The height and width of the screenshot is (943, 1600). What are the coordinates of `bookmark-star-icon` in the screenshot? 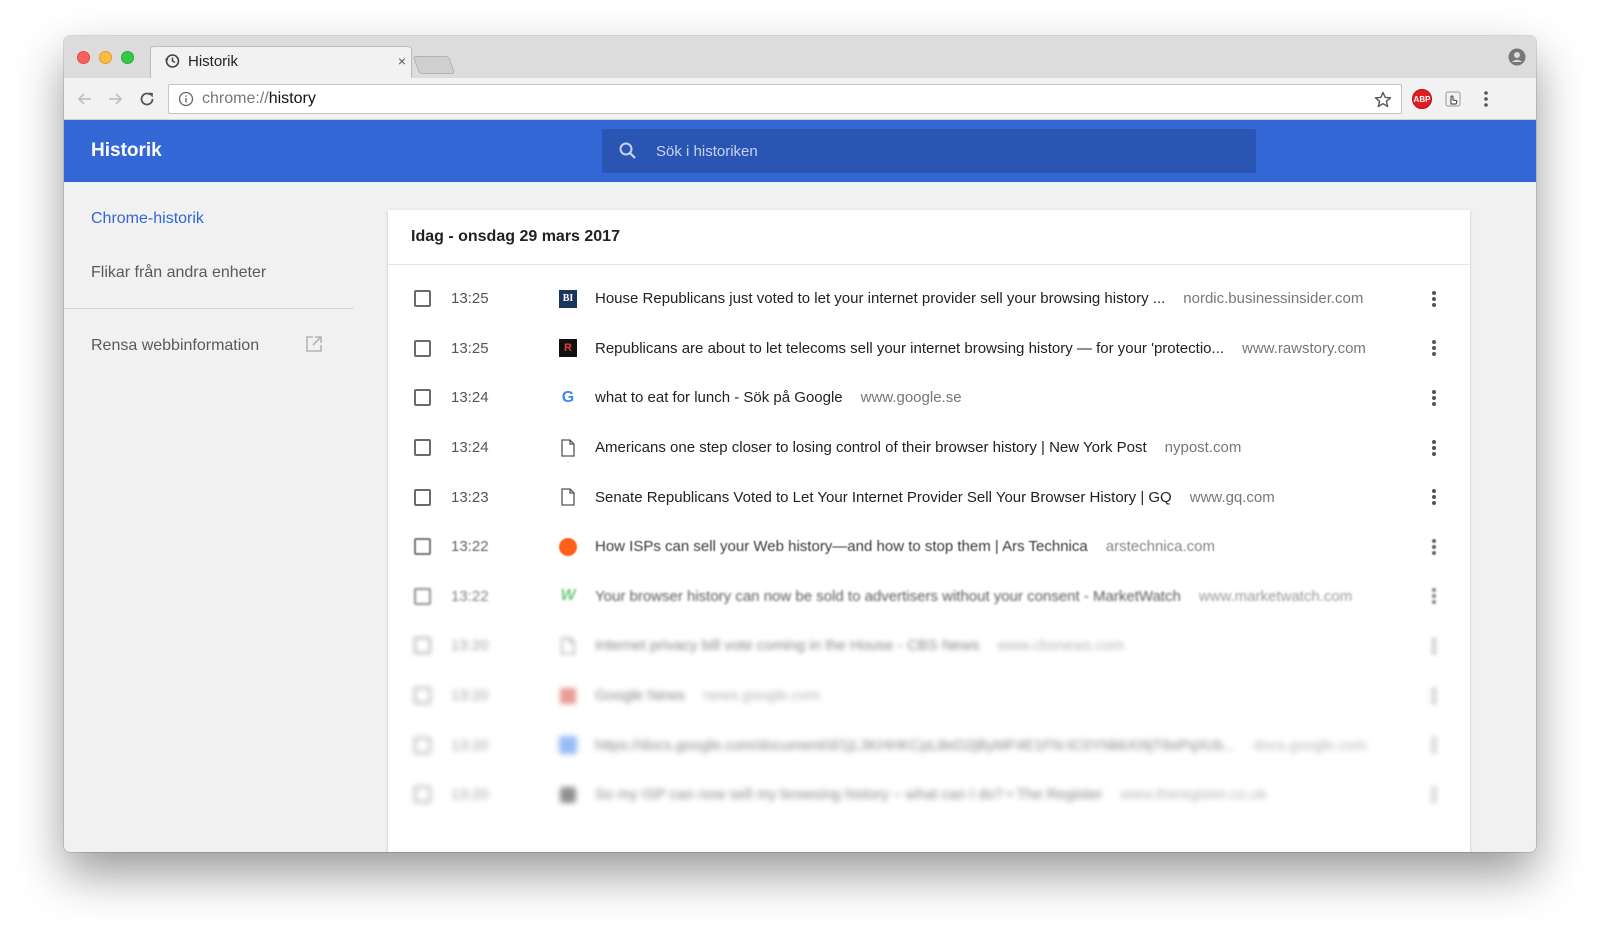 It's located at (1383, 100).